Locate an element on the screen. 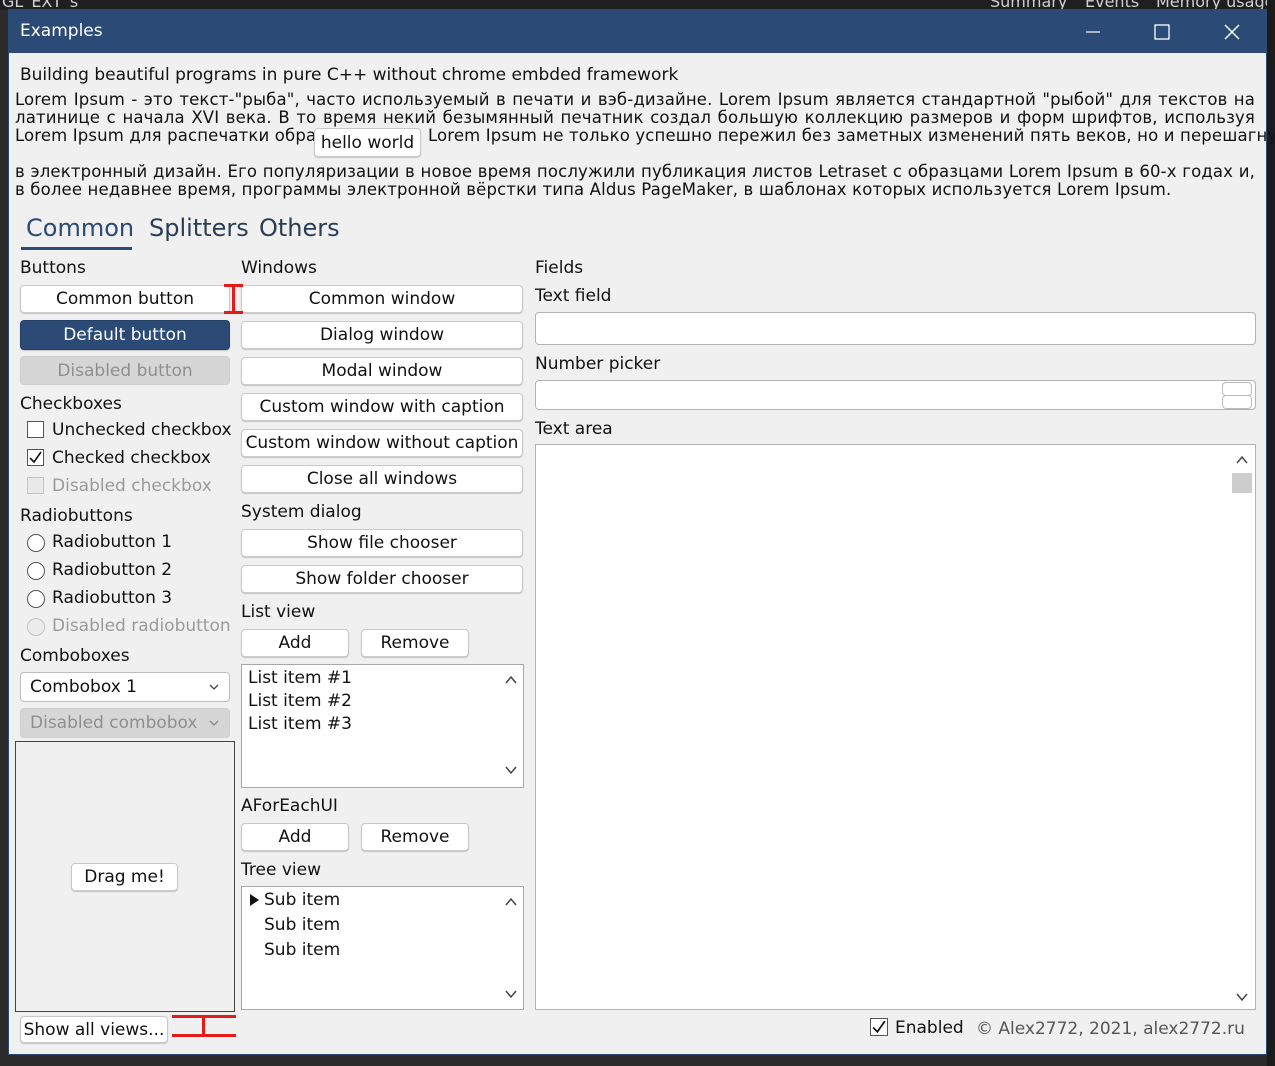  close-button is located at coordinates (1232, 31).